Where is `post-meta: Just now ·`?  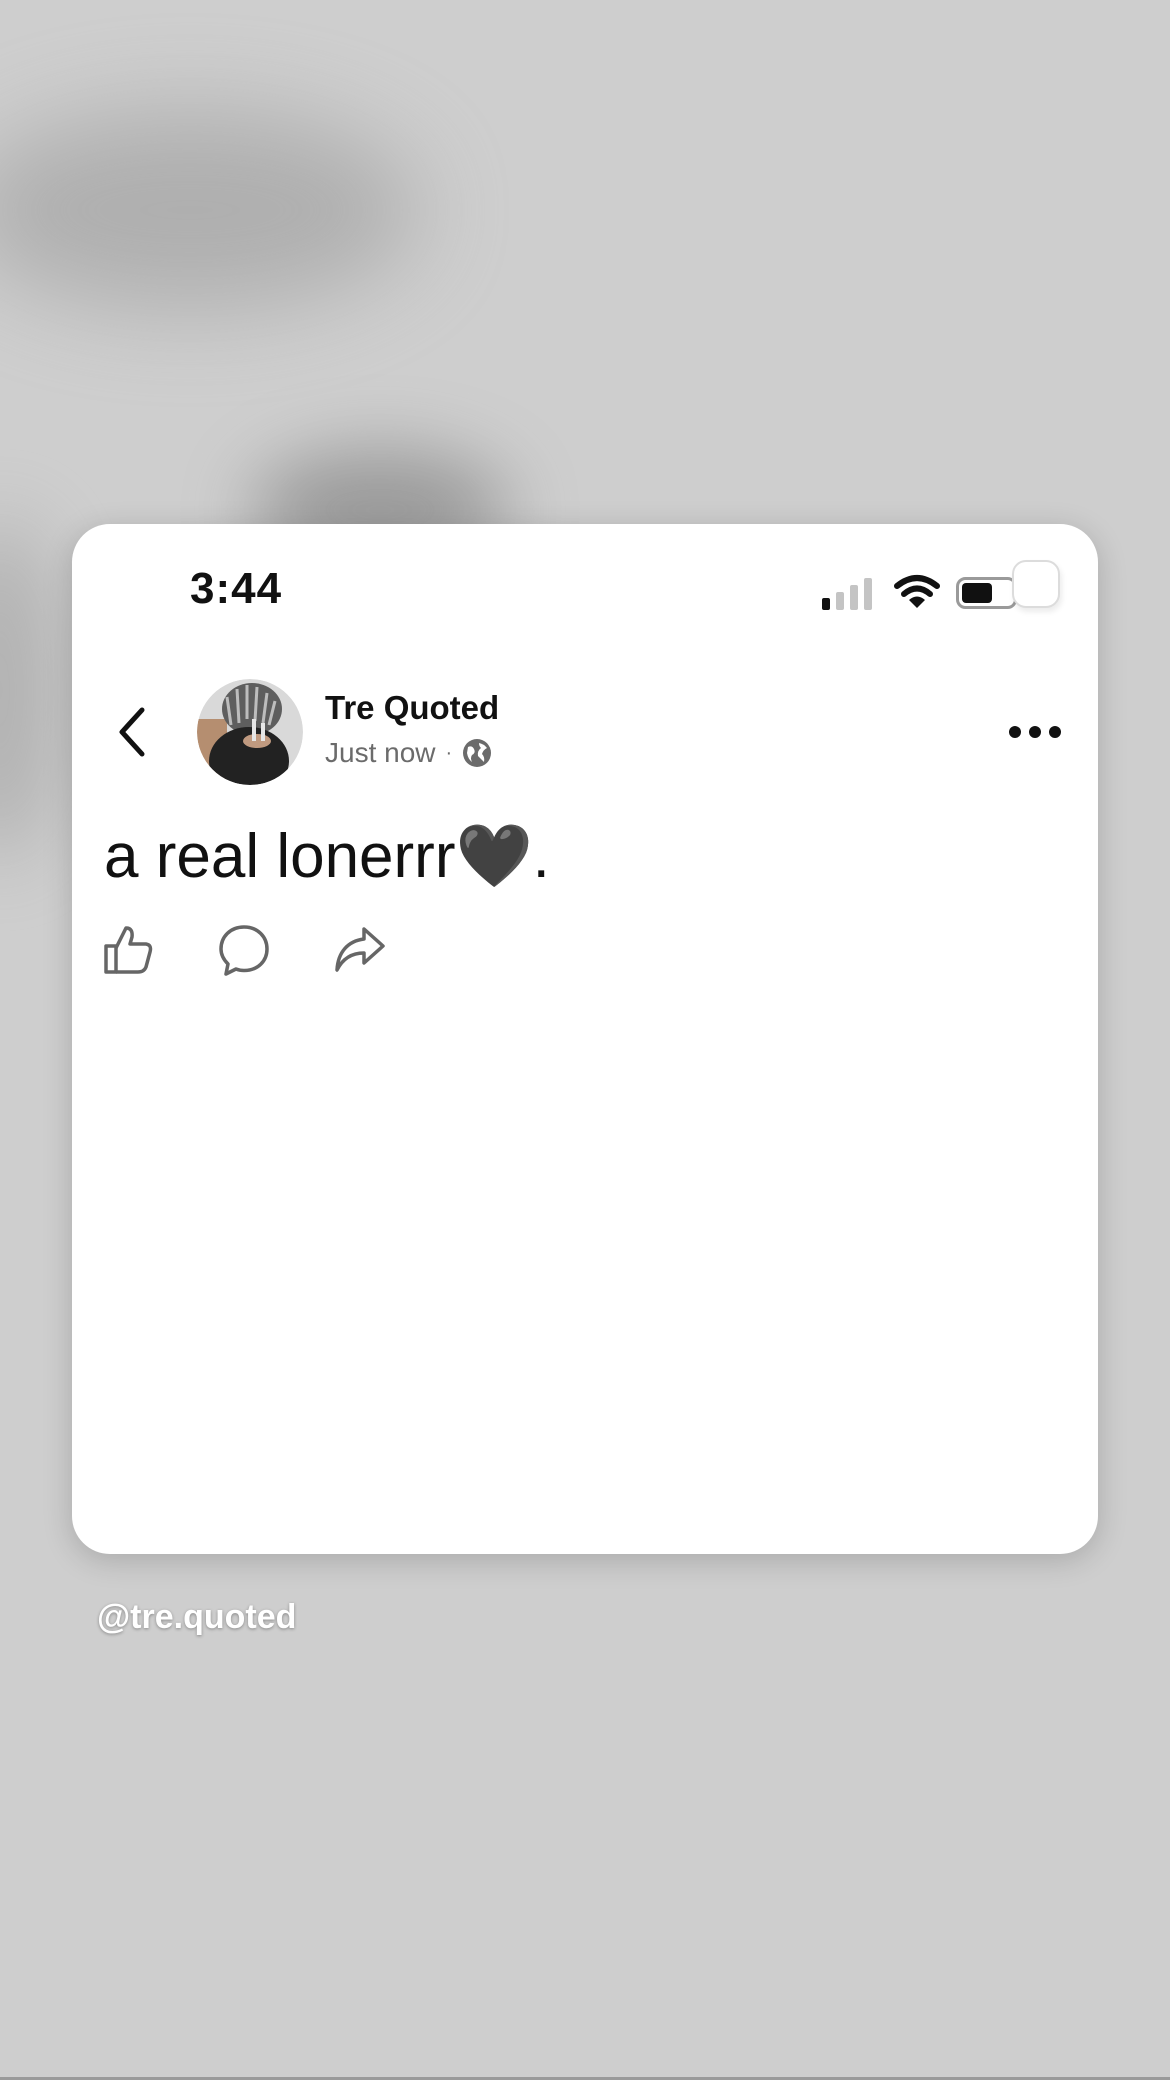 post-meta: Just now · is located at coordinates (408, 753).